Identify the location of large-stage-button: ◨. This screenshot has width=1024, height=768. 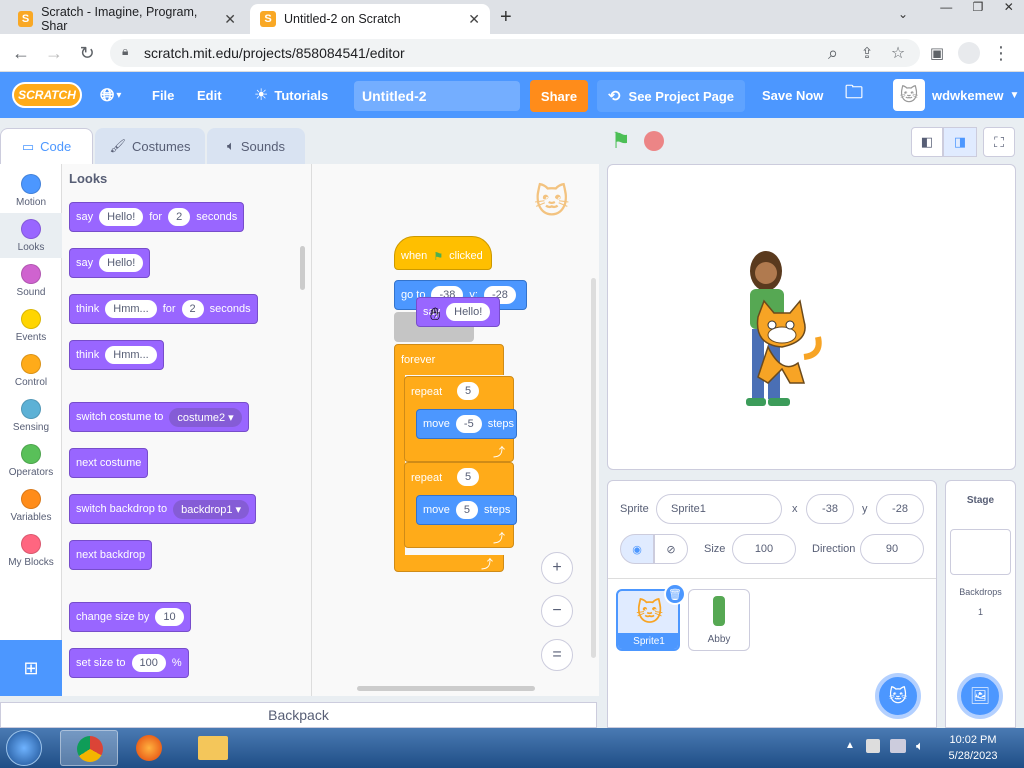
(960, 142).